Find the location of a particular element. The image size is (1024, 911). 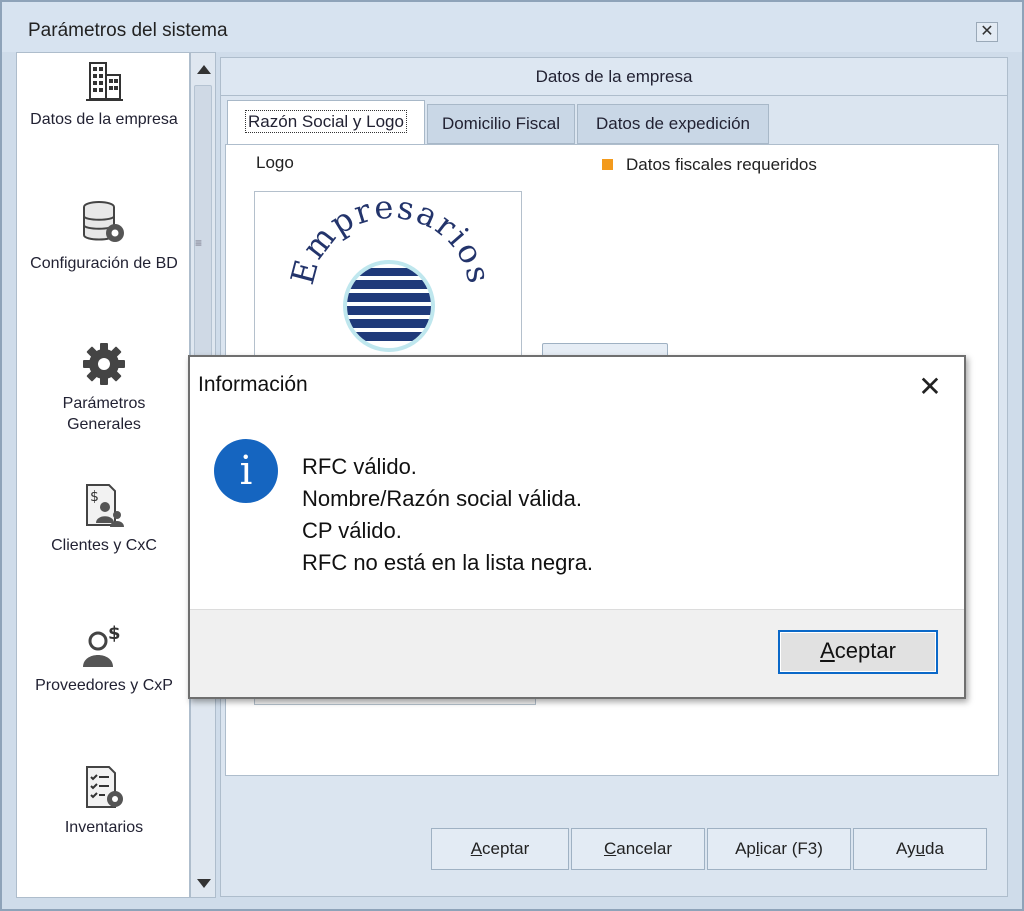

apply-button: Aplicar (F3) is located at coordinates (779, 849).